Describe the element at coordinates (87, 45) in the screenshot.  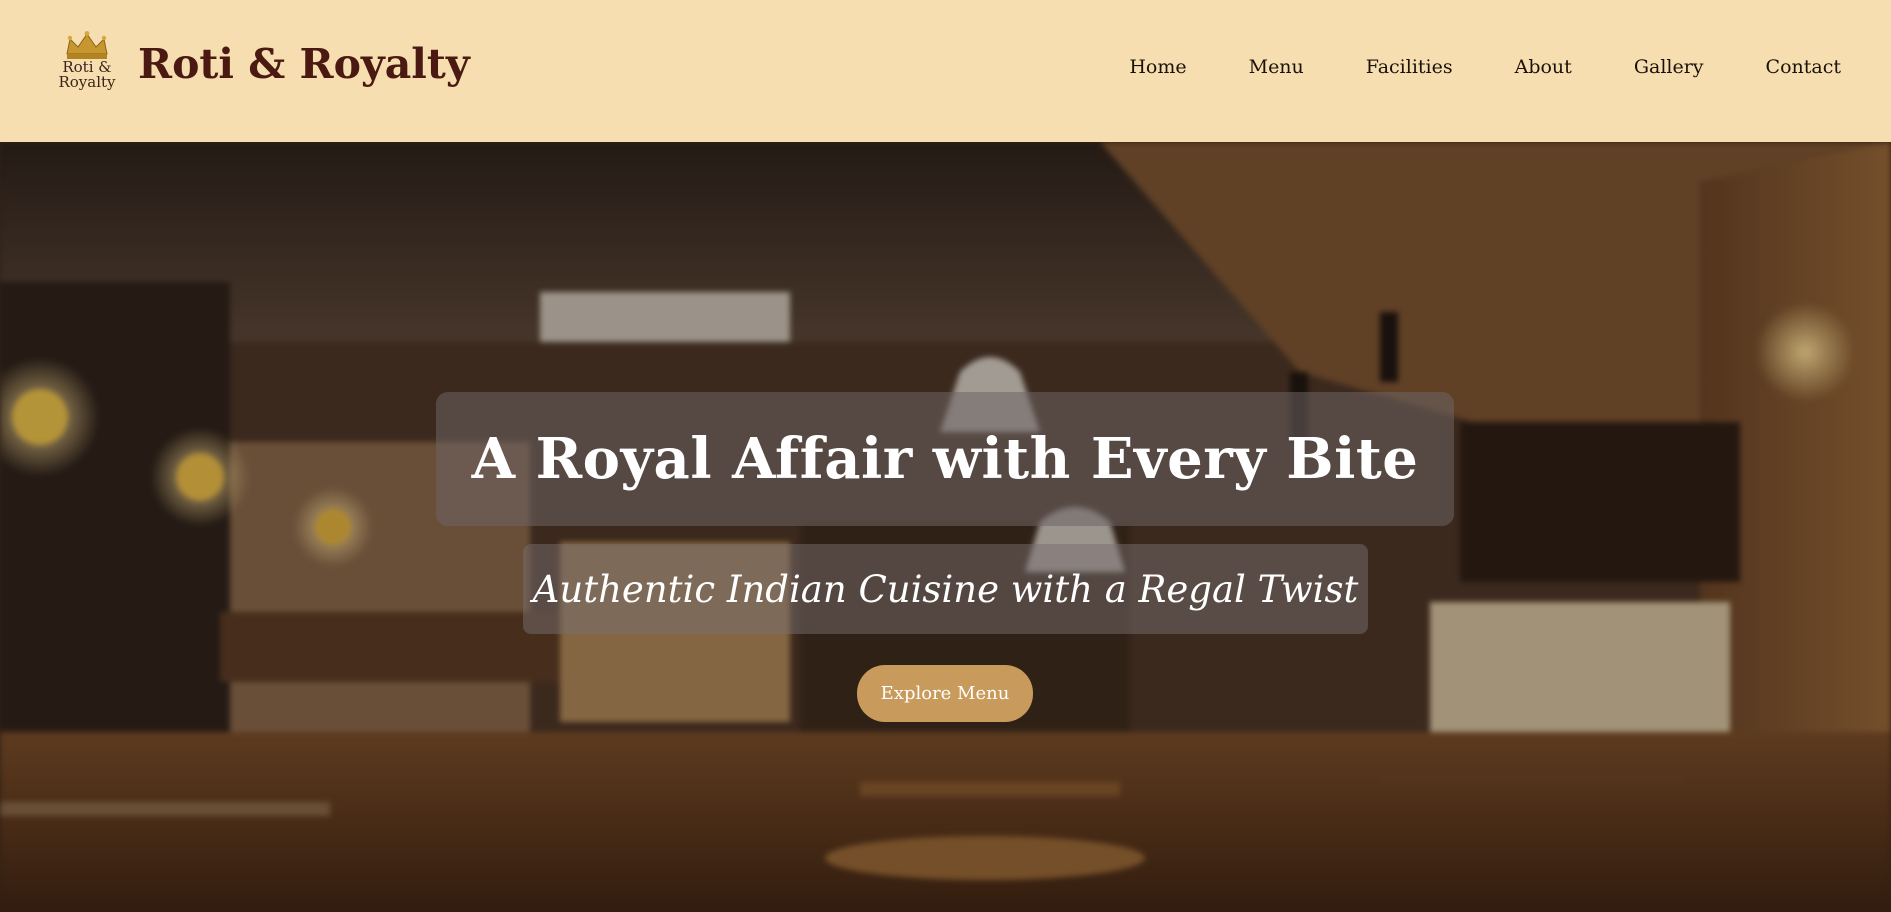
I see `crown-icon` at that location.